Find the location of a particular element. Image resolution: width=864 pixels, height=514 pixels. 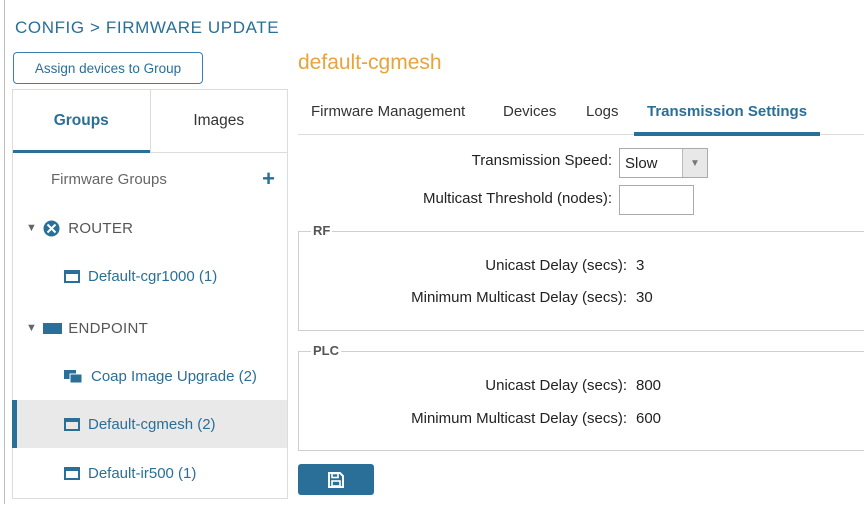

sidebar-item-label: Default-cgr1000 (1) is located at coordinates (153, 276).